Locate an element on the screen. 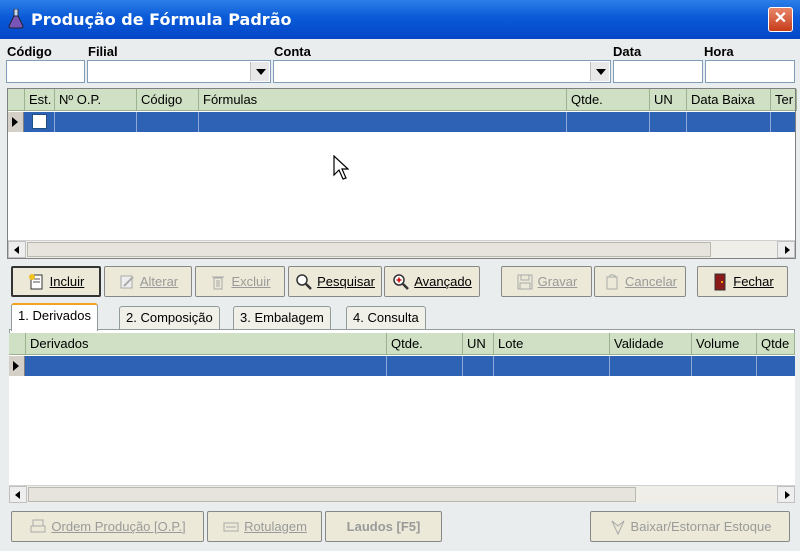 The width and height of the screenshot is (800, 551). ordem-producao-button: Ordem Produção [O.P.] is located at coordinates (107, 526).